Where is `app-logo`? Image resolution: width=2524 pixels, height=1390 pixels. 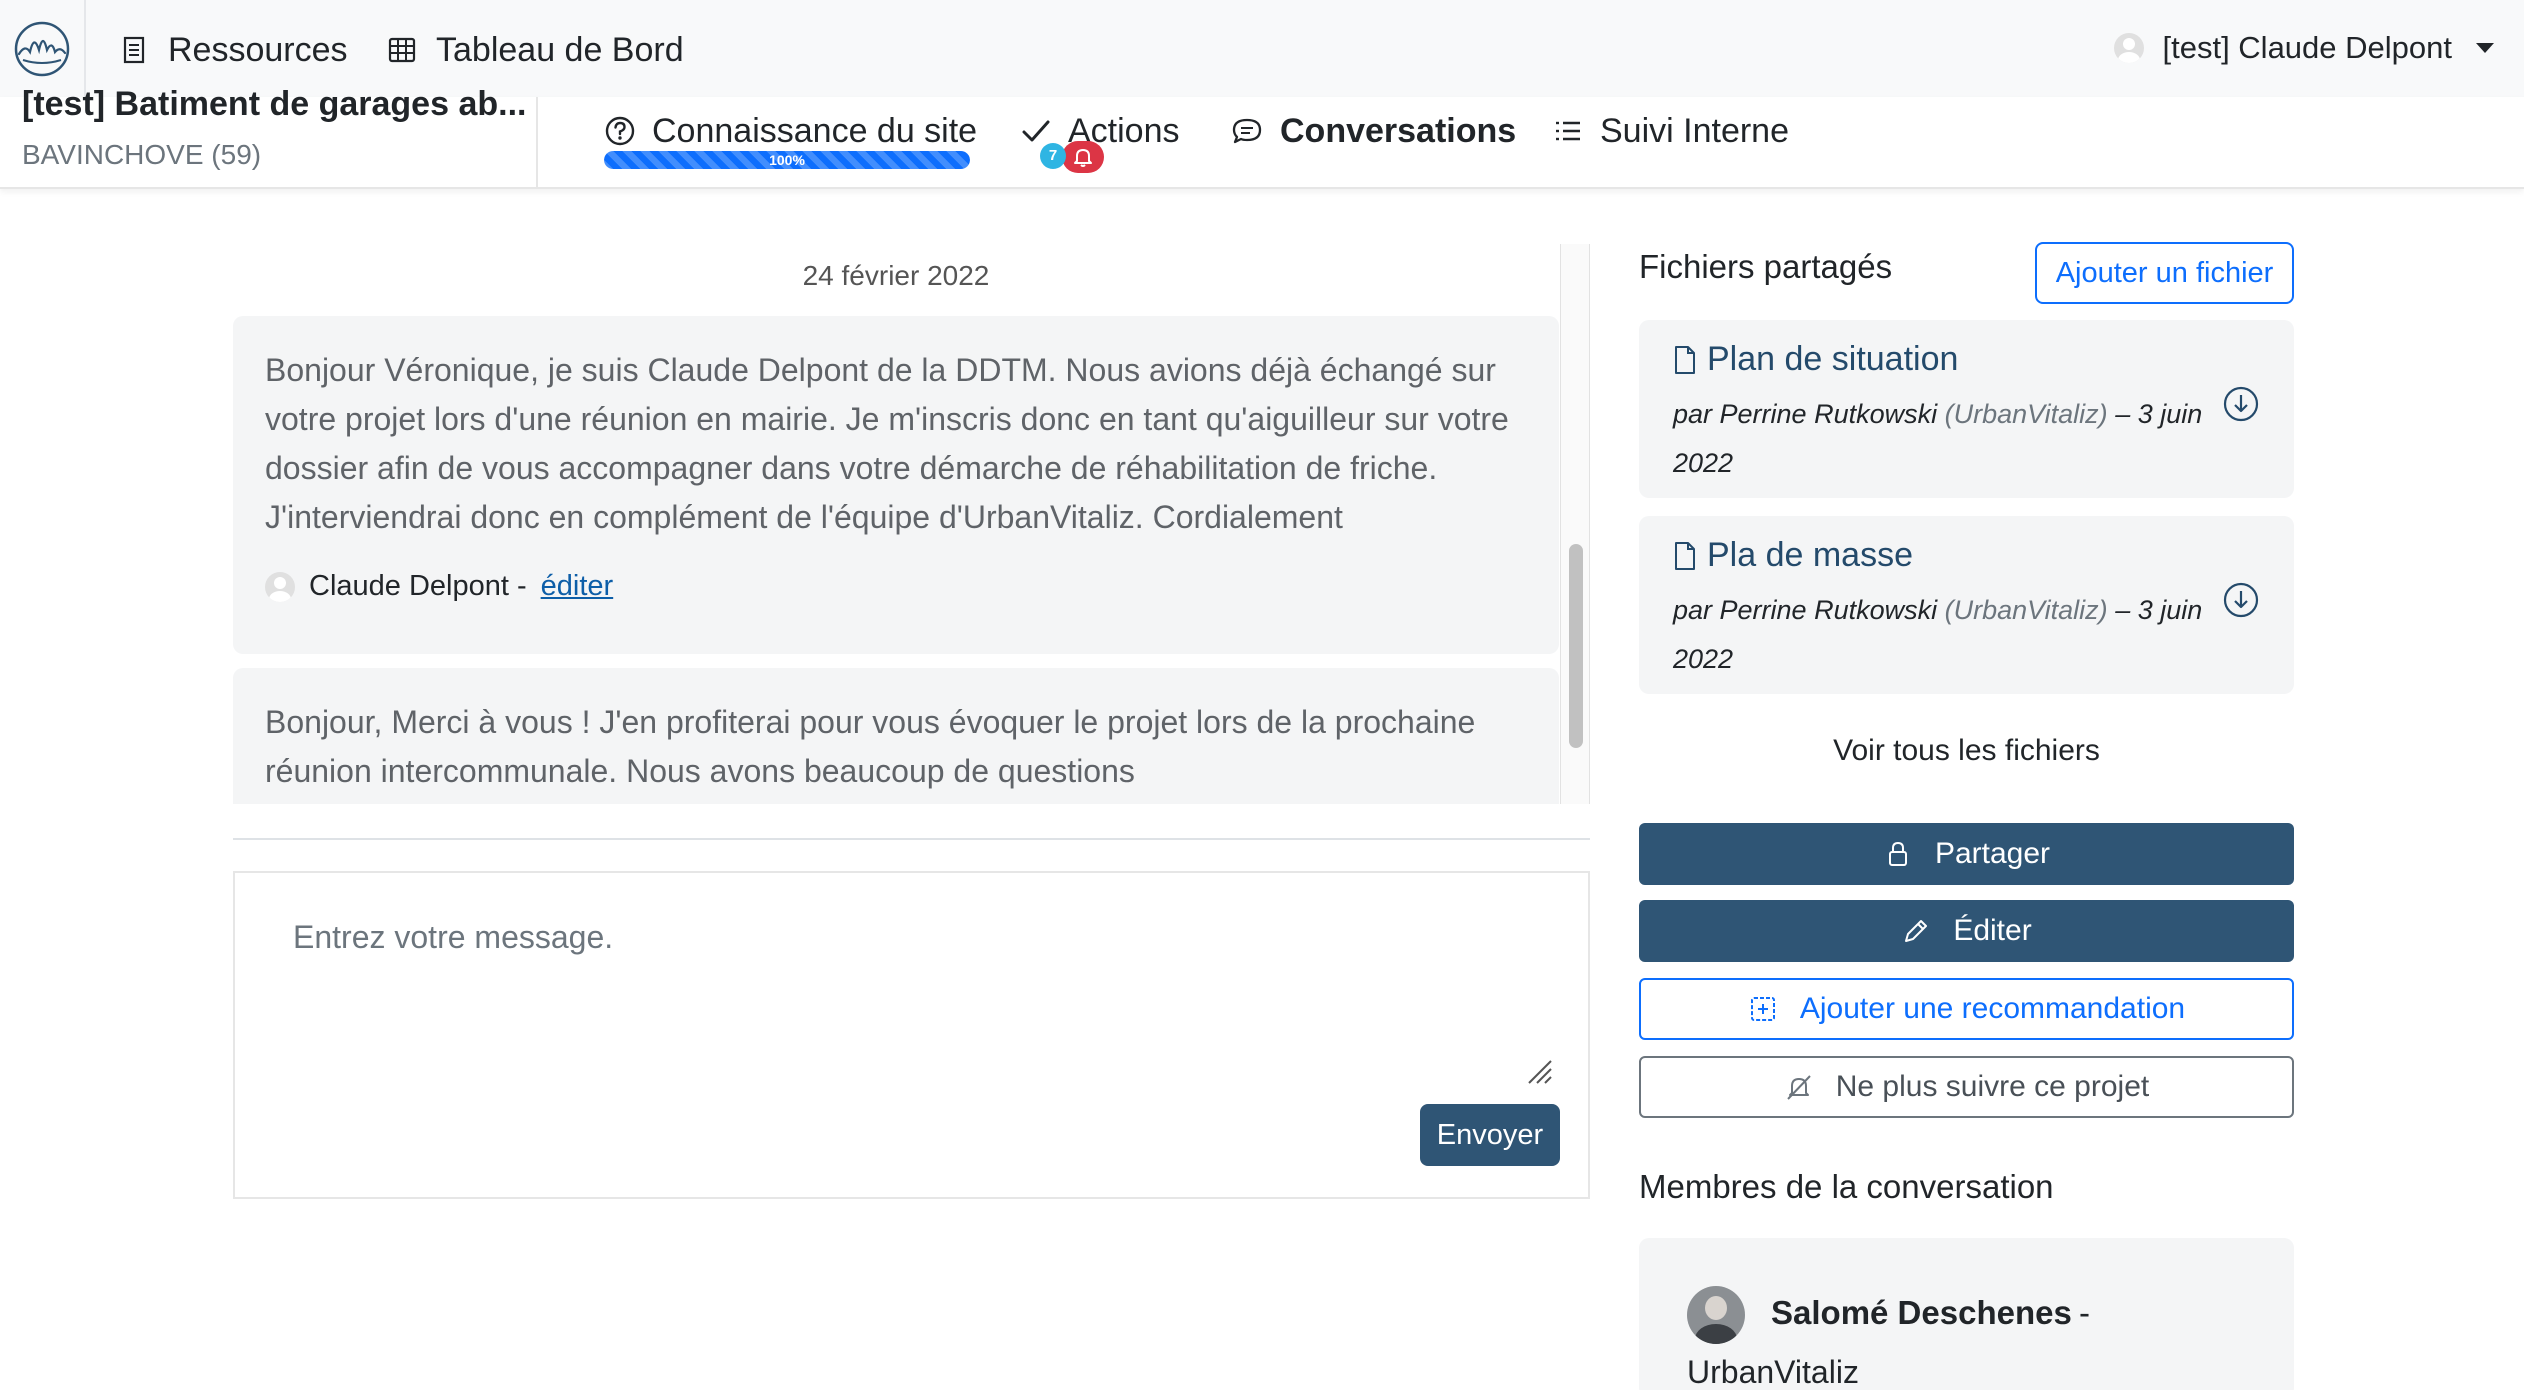 app-logo is located at coordinates (43, 48).